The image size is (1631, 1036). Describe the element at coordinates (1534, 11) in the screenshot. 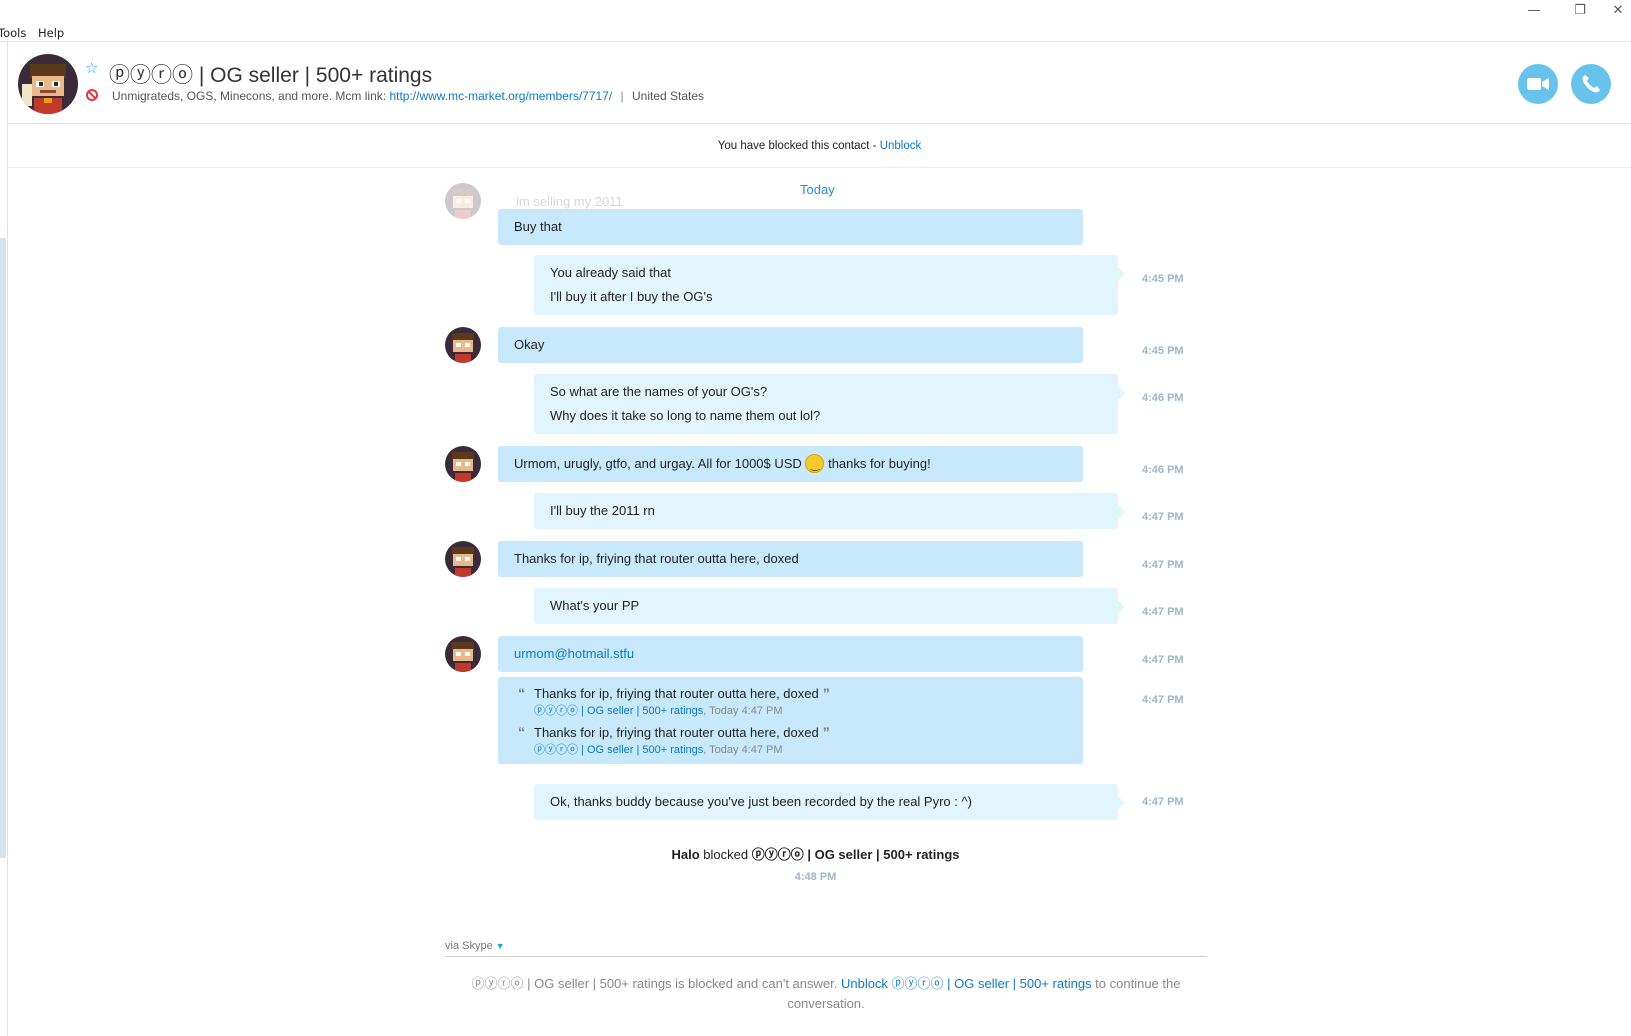

I see `minimize-button: —` at that location.